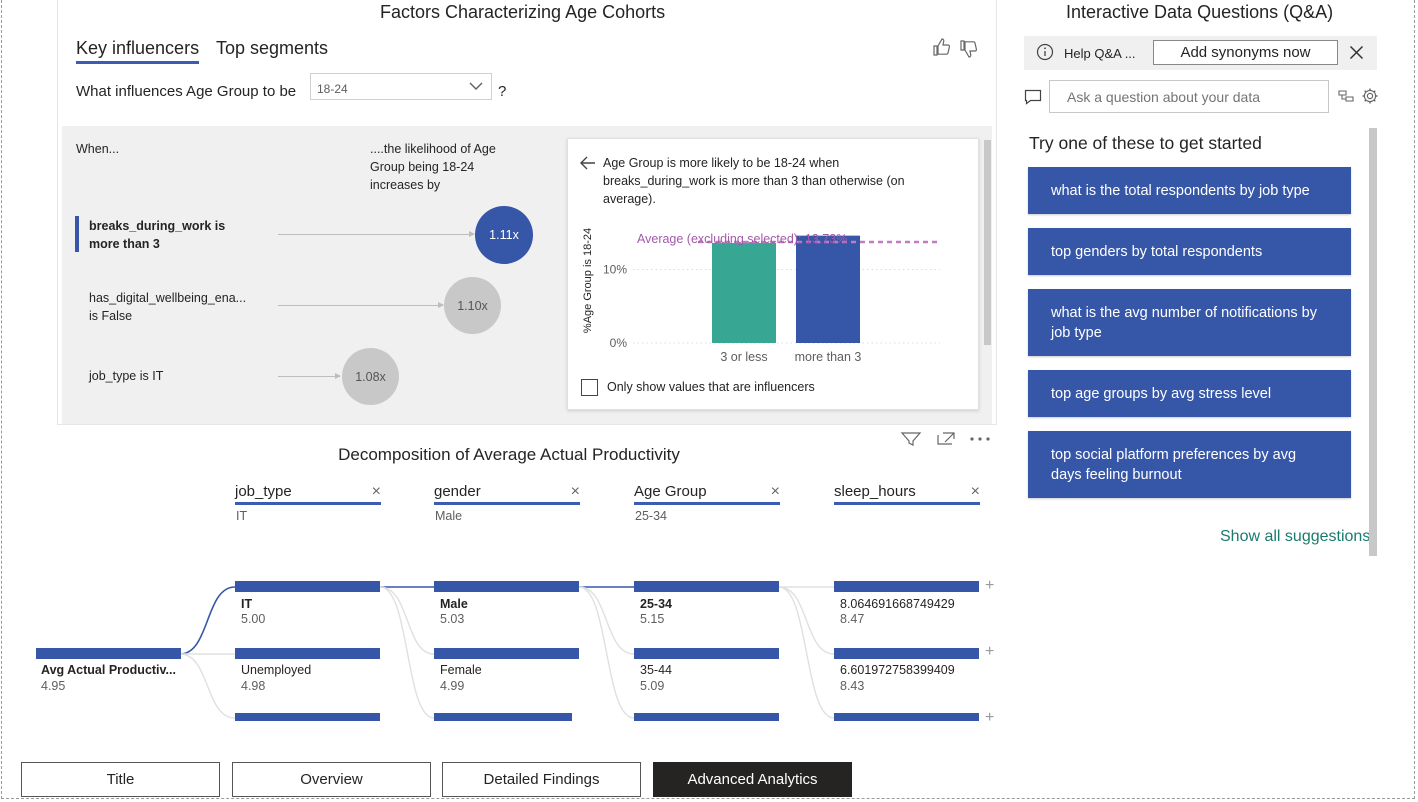 The height and width of the screenshot is (802, 1418). What do you see at coordinates (652, 686) in the screenshot?
I see `node-value: 5.09` at bounding box center [652, 686].